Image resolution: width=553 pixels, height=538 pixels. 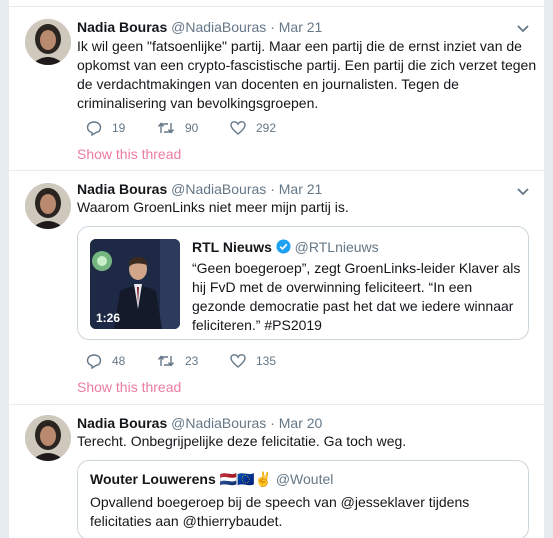 I want to click on video-duration: 1:26, so click(x=108, y=318).